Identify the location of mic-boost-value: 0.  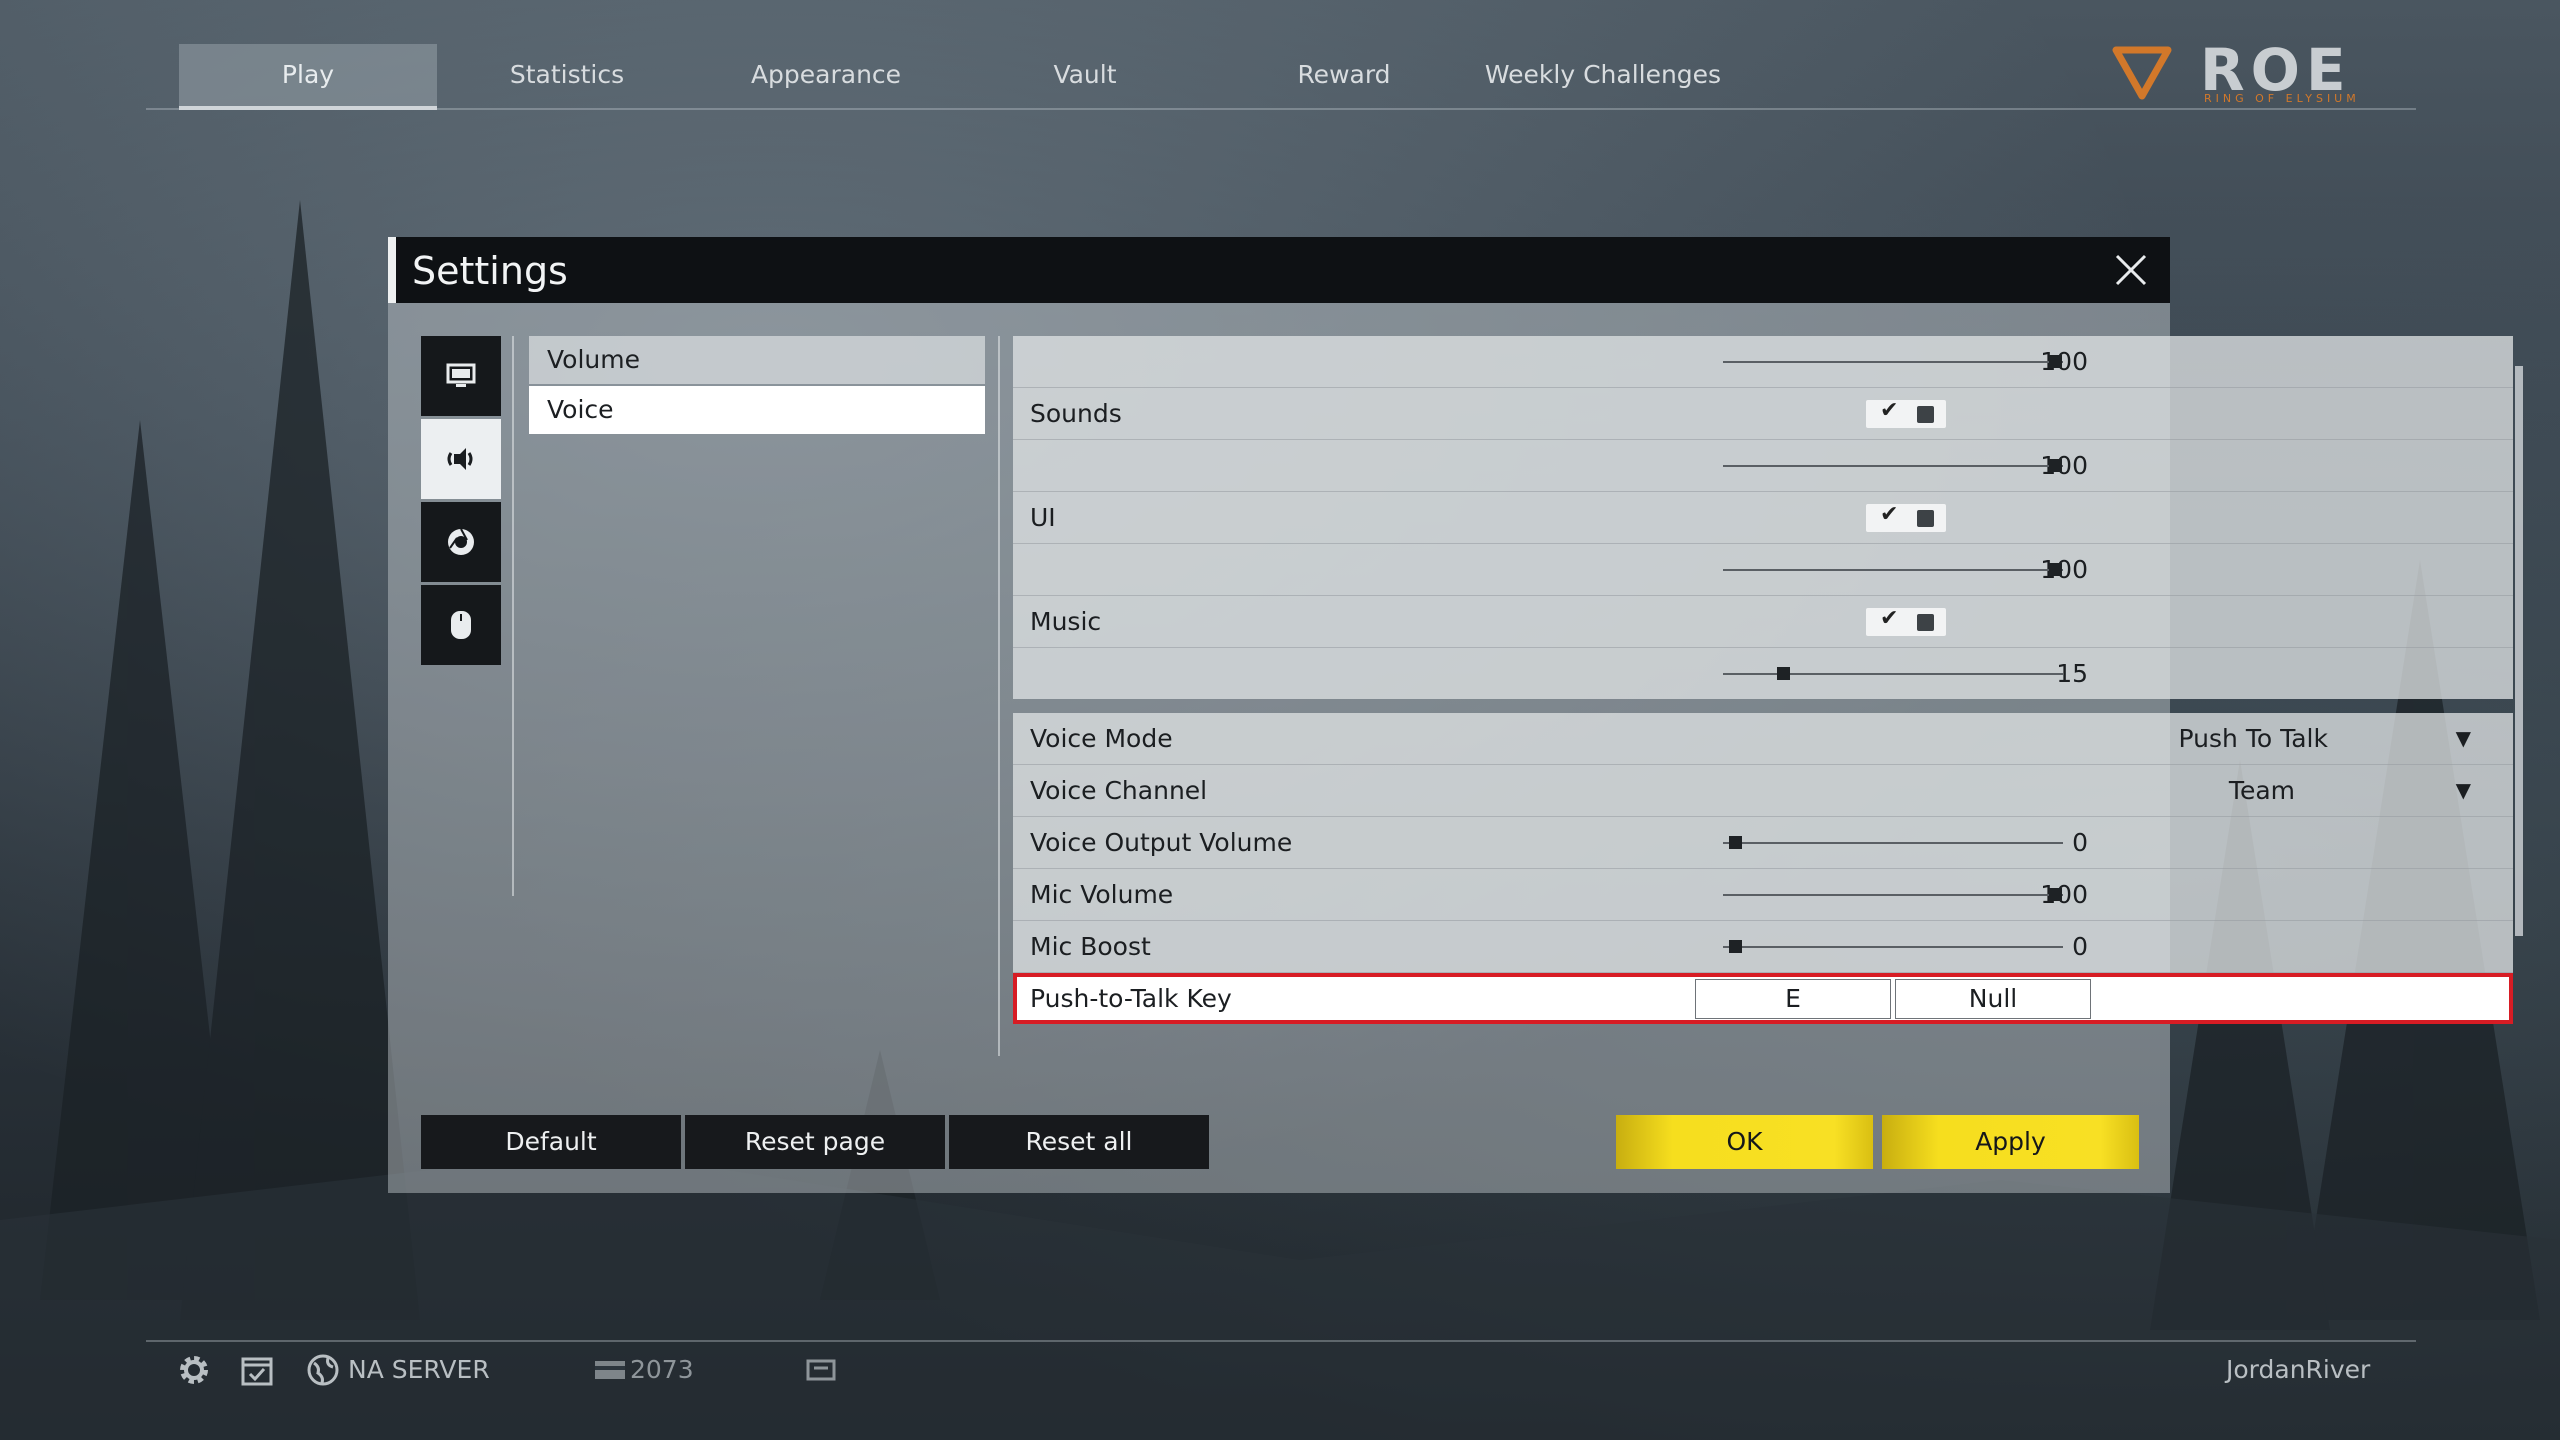
(2080, 946).